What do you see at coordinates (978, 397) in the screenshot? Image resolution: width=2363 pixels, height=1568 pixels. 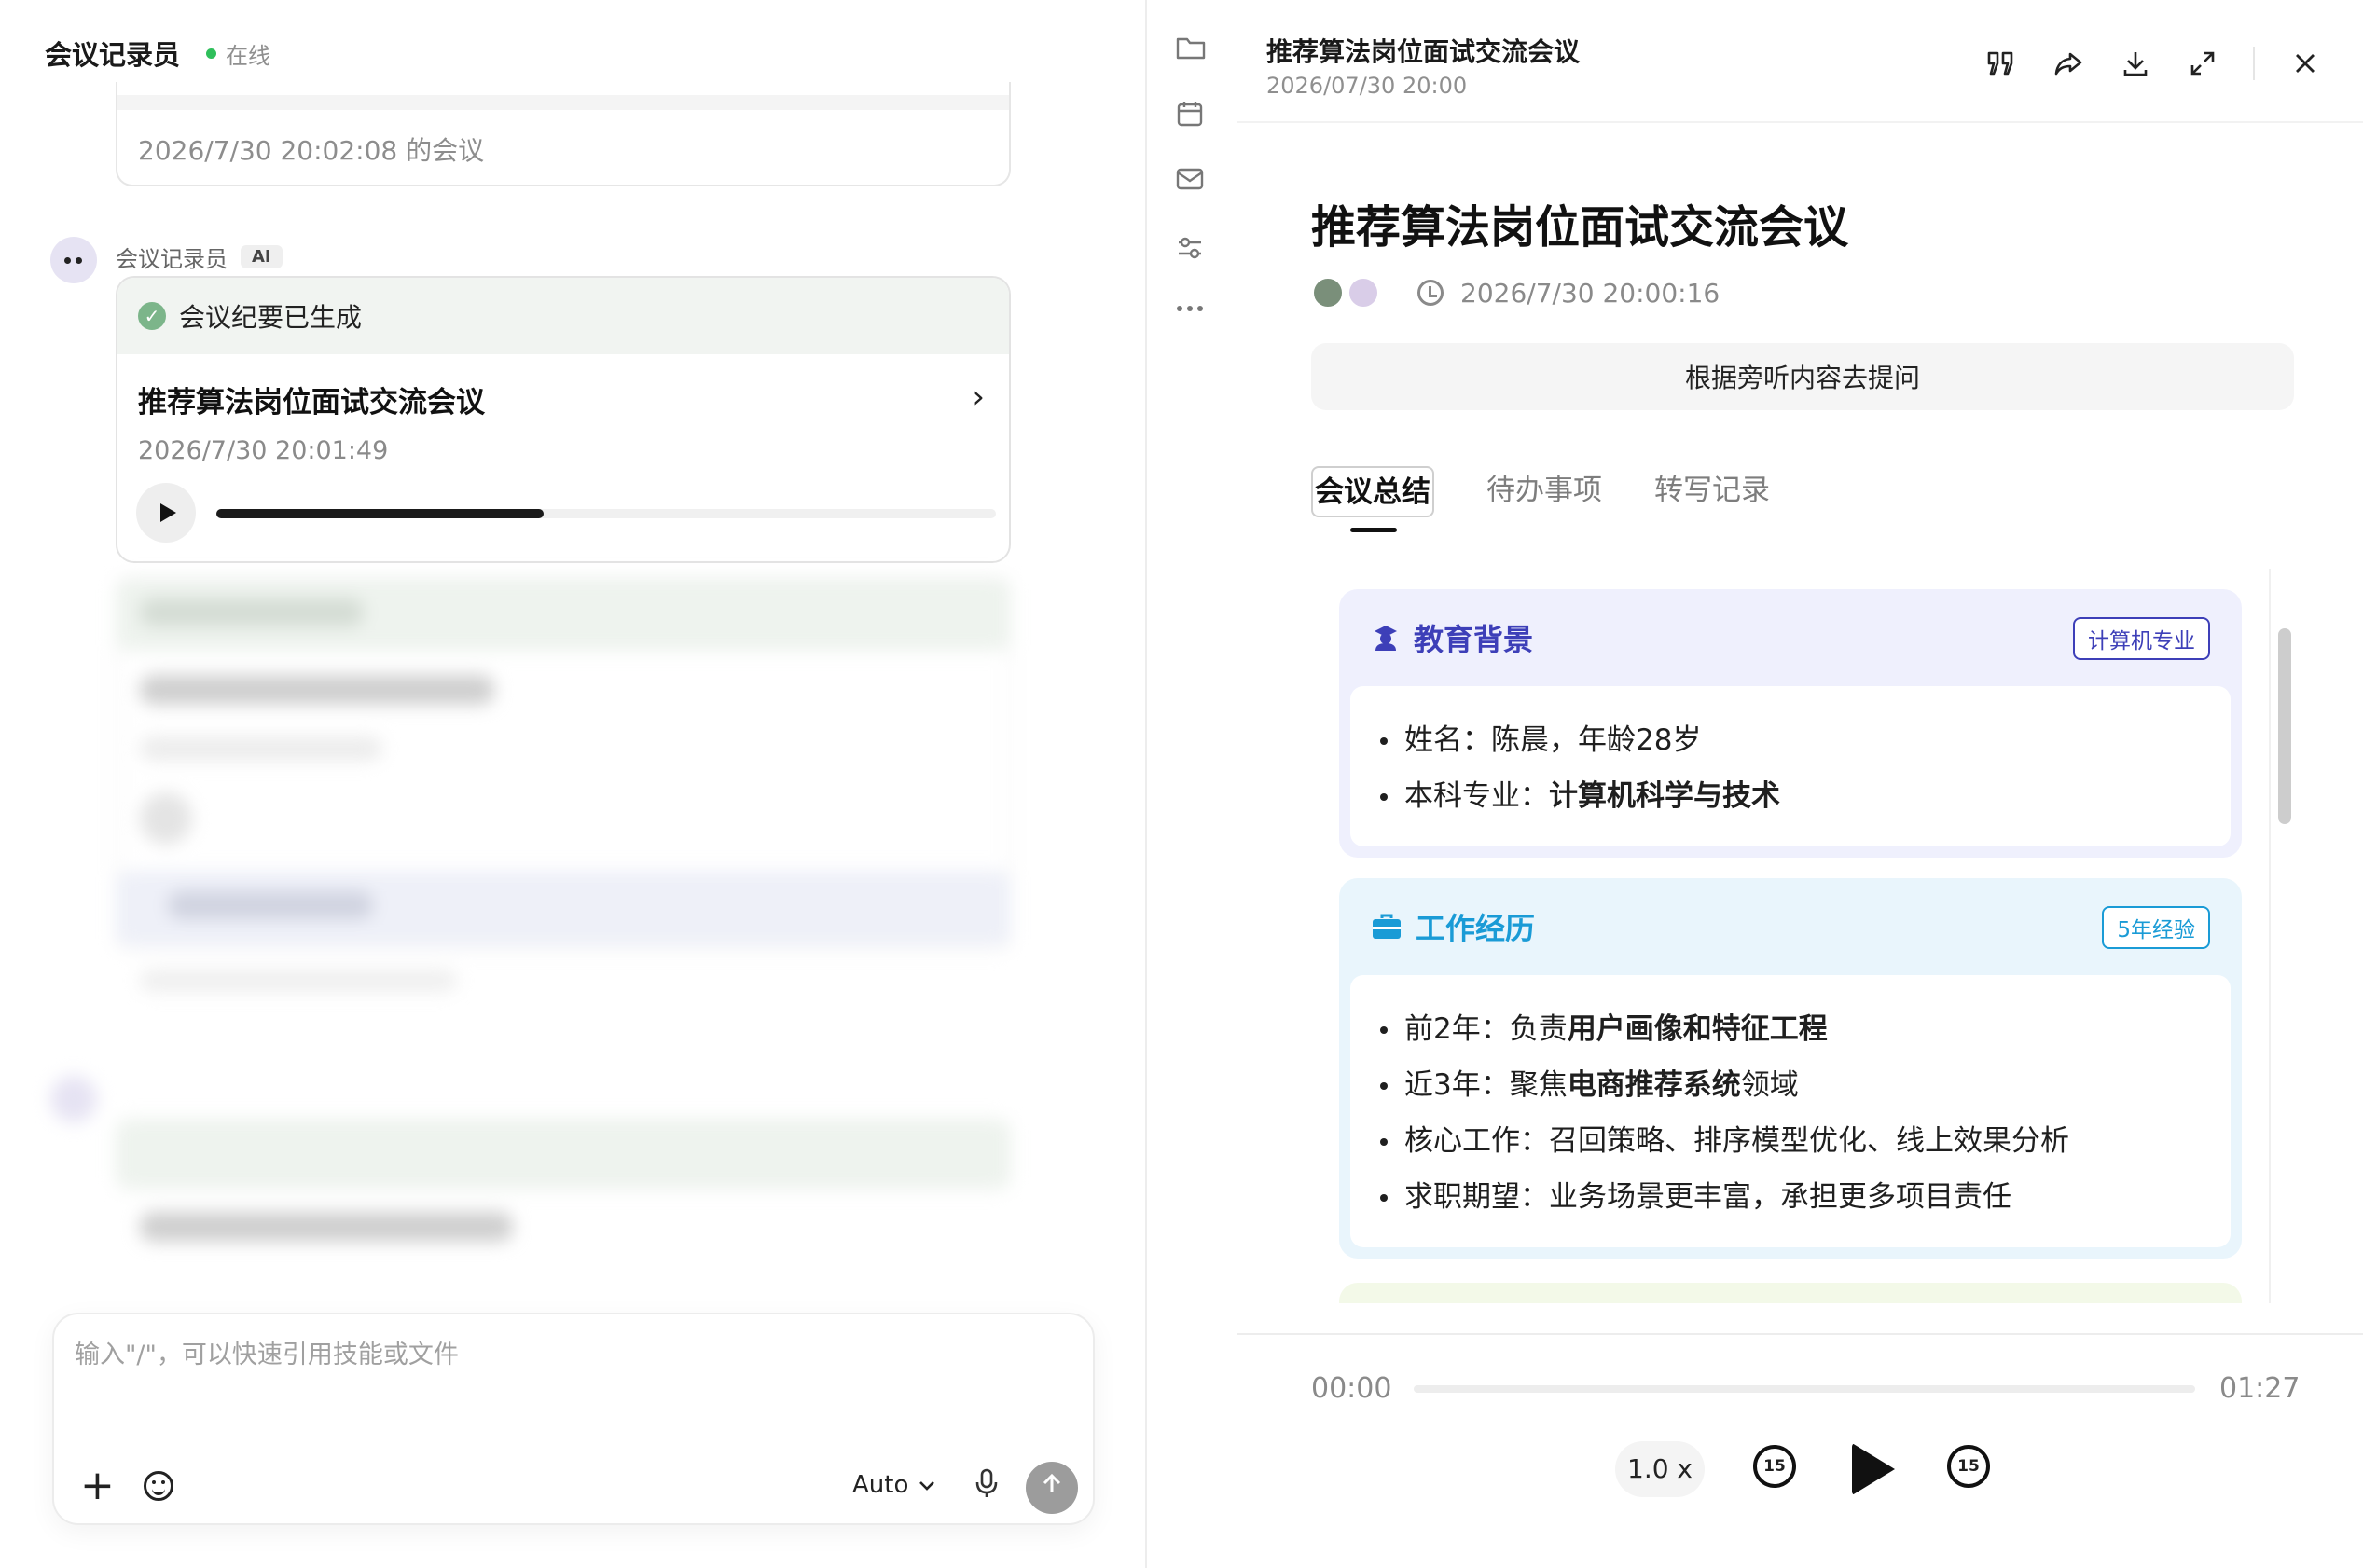 I see `chevron-right-icon: ›` at bounding box center [978, 397].